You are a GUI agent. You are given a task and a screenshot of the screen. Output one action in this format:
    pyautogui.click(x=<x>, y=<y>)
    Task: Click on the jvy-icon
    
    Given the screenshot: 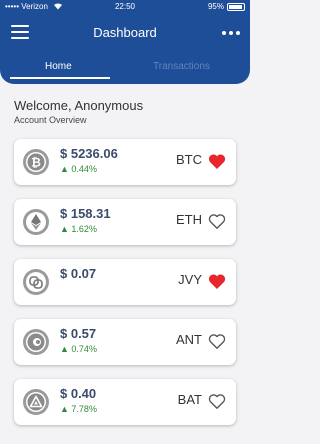 What is the action you would take?
    pyautogui.click(x=36, y=282)
    